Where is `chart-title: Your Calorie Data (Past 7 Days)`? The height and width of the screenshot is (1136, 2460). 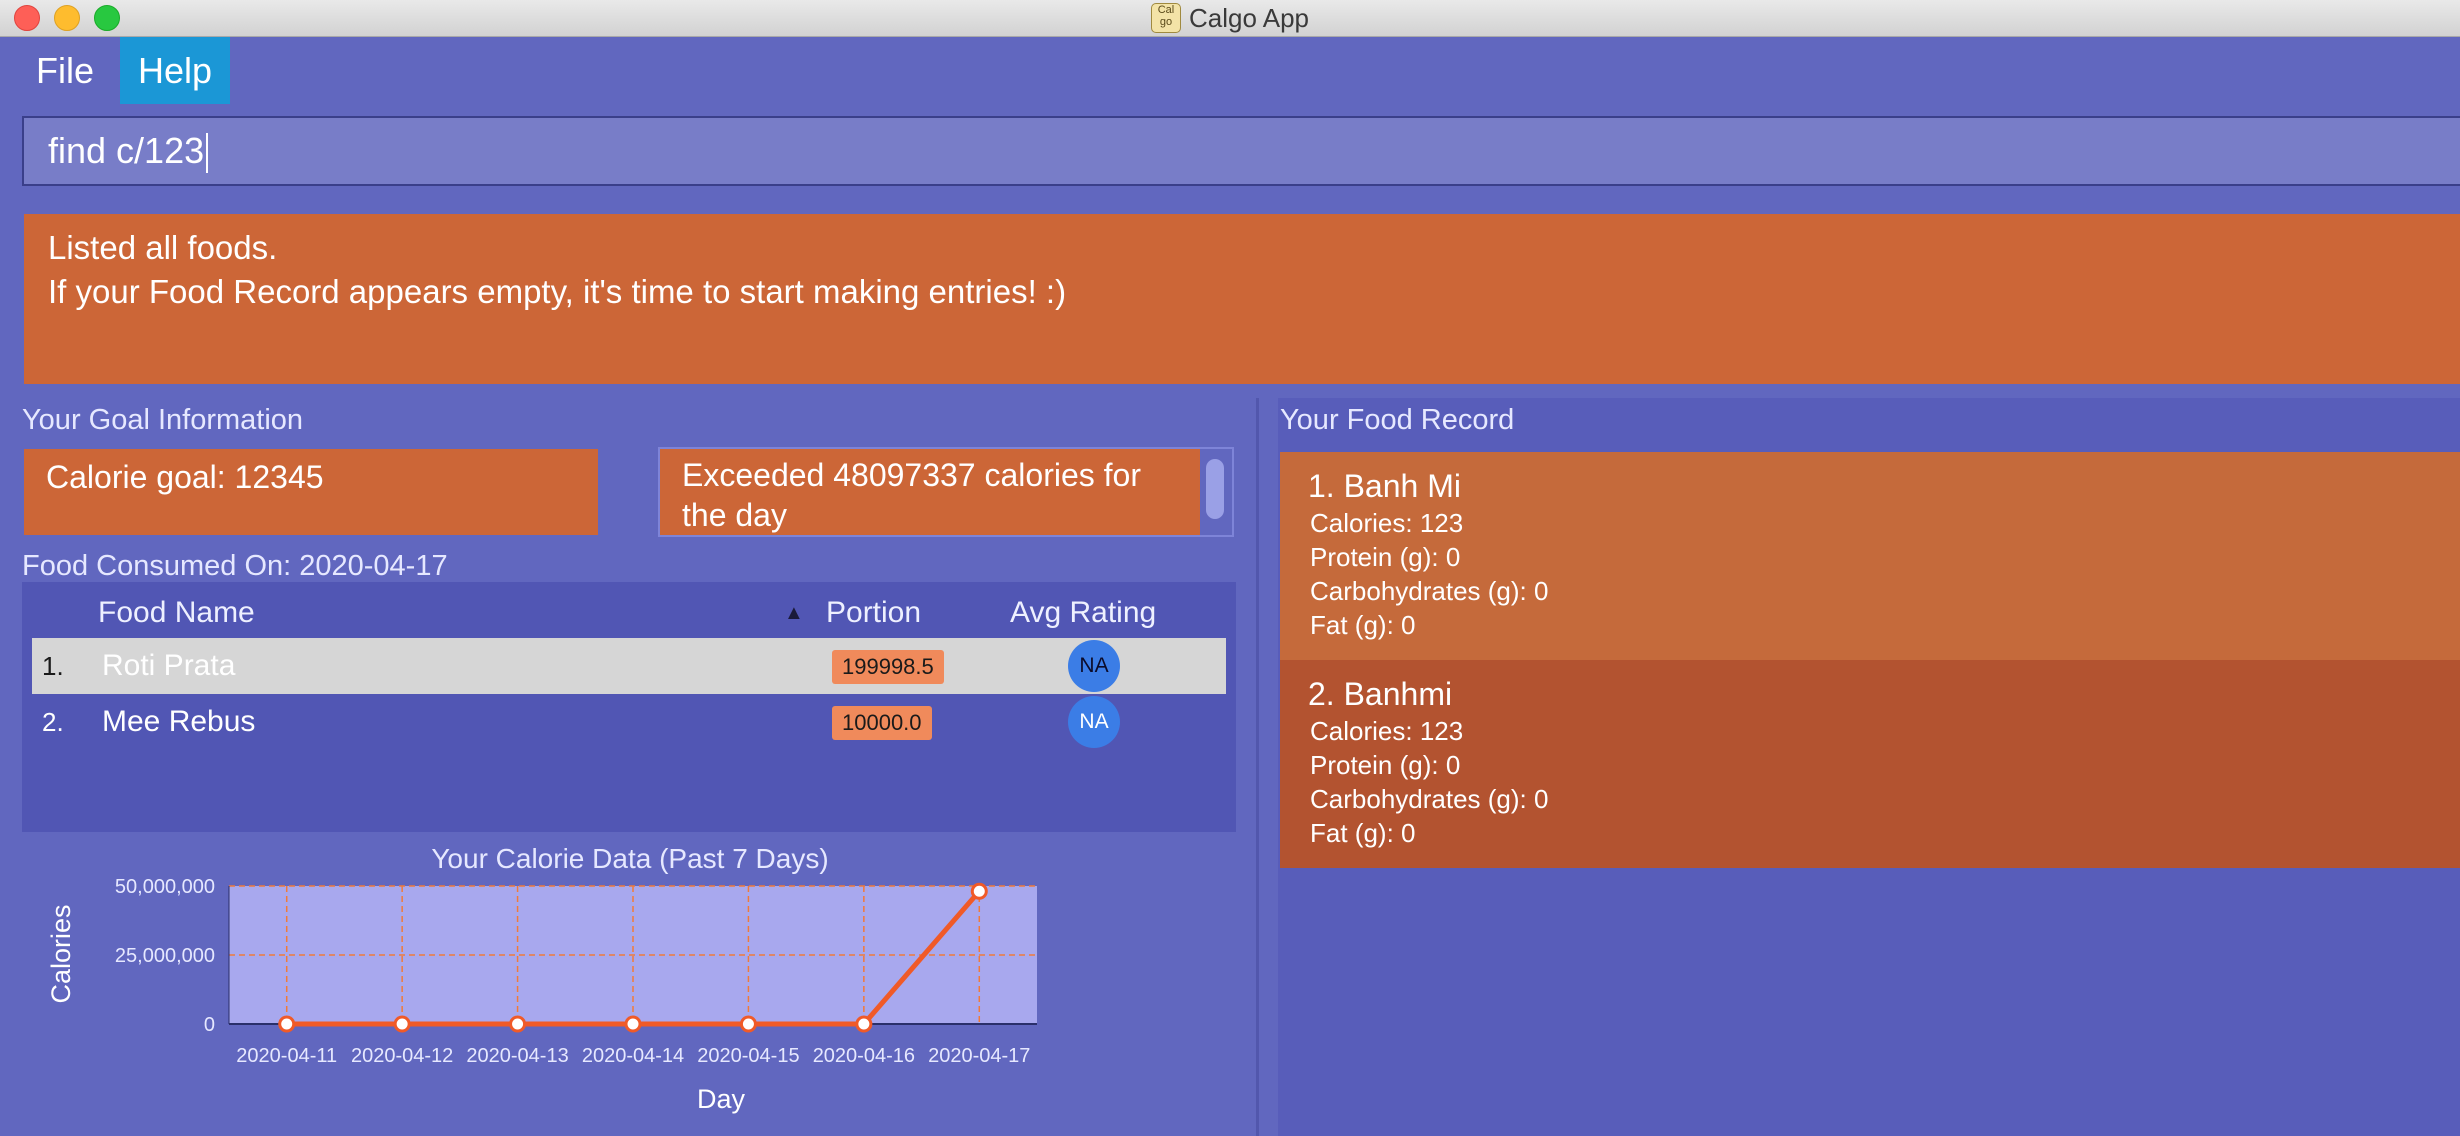 chart-title: Your Calorie Data (Past 7 Days) is located at coordinates (629, 858).